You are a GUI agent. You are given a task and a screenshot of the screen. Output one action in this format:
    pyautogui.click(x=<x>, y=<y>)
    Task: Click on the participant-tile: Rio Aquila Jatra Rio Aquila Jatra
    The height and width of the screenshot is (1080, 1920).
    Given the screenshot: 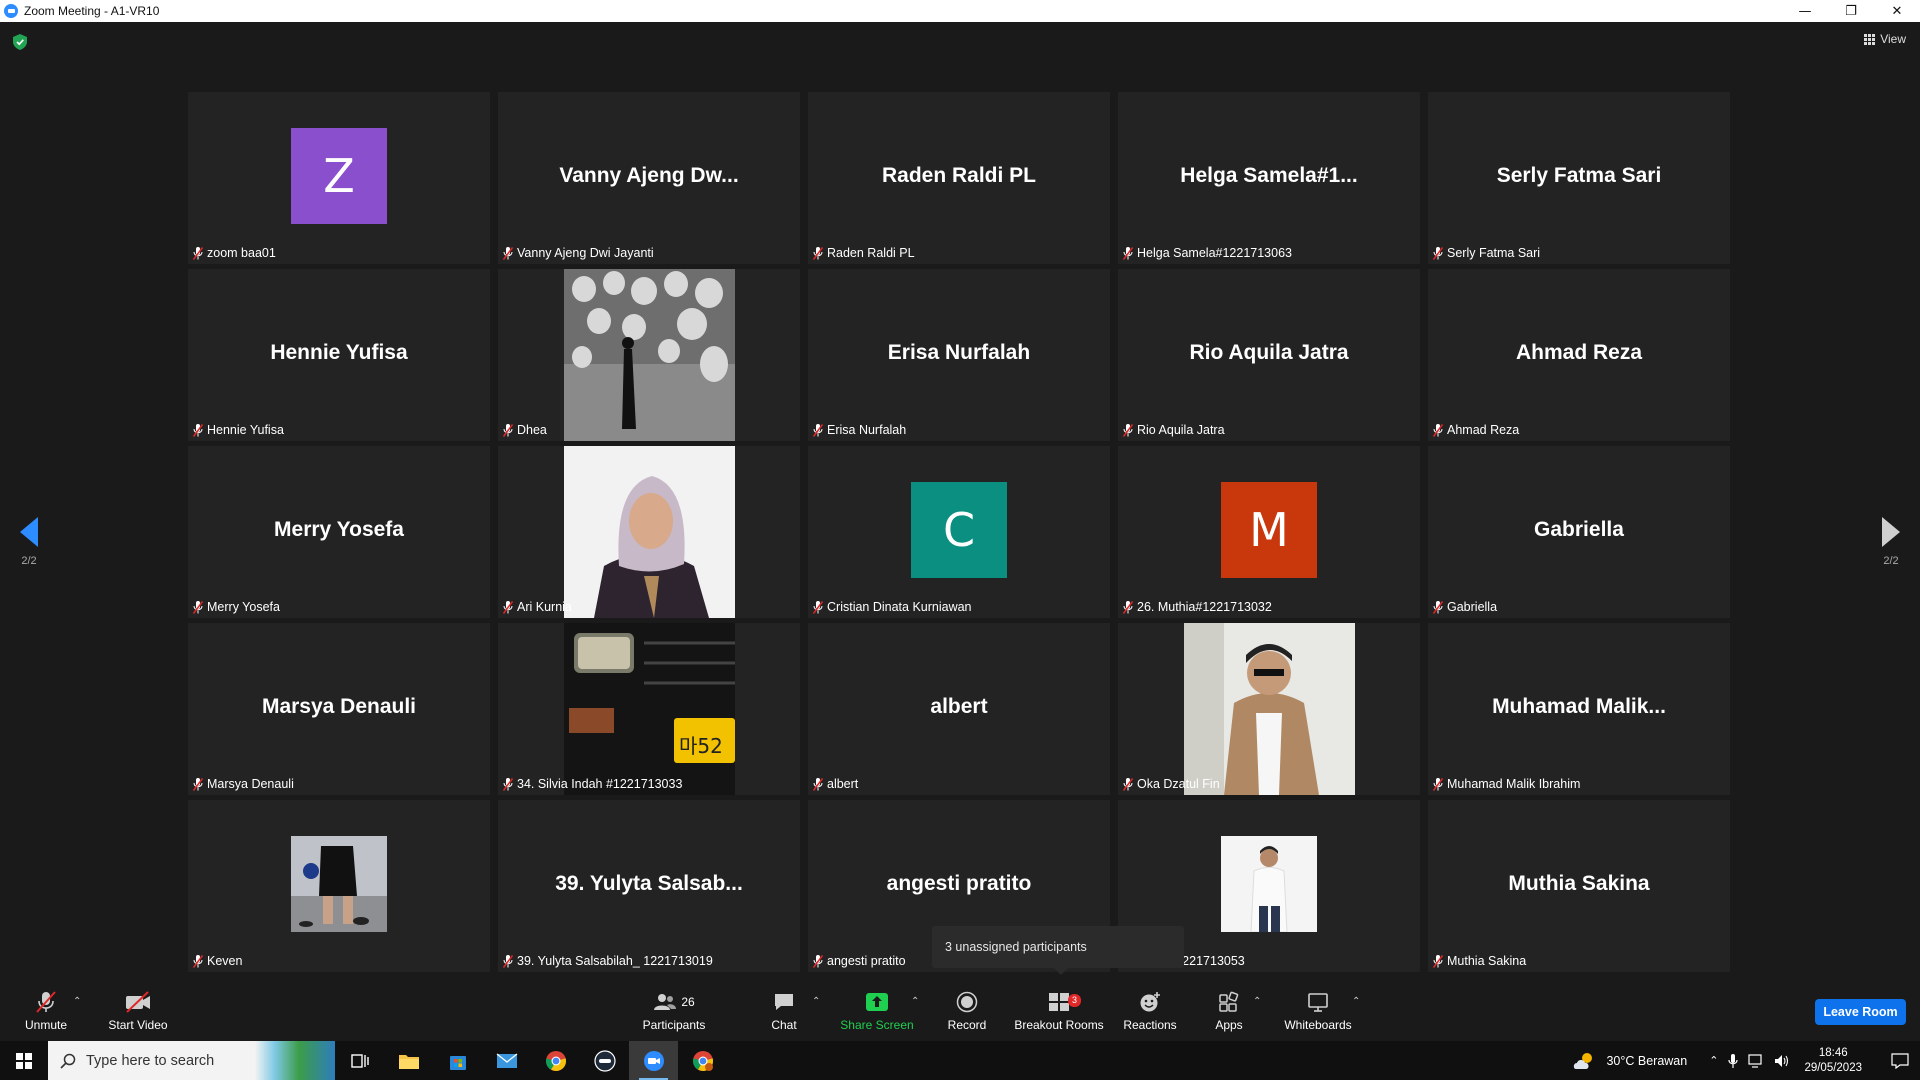 What is the action you would take?
    pyautogui.click(x=1269, y=355)
    